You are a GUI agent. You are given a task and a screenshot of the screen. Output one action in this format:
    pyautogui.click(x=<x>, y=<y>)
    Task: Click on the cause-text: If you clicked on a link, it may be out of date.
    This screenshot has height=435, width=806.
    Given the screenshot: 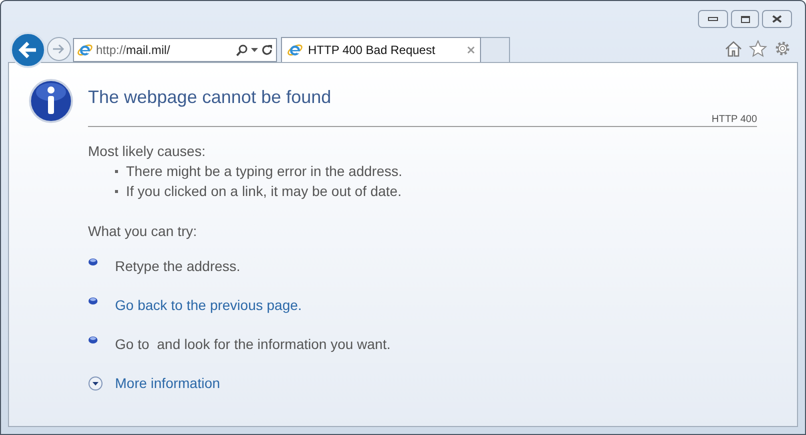 What is the action you would take?
    pyautogui.click(x=264, y=191)
    